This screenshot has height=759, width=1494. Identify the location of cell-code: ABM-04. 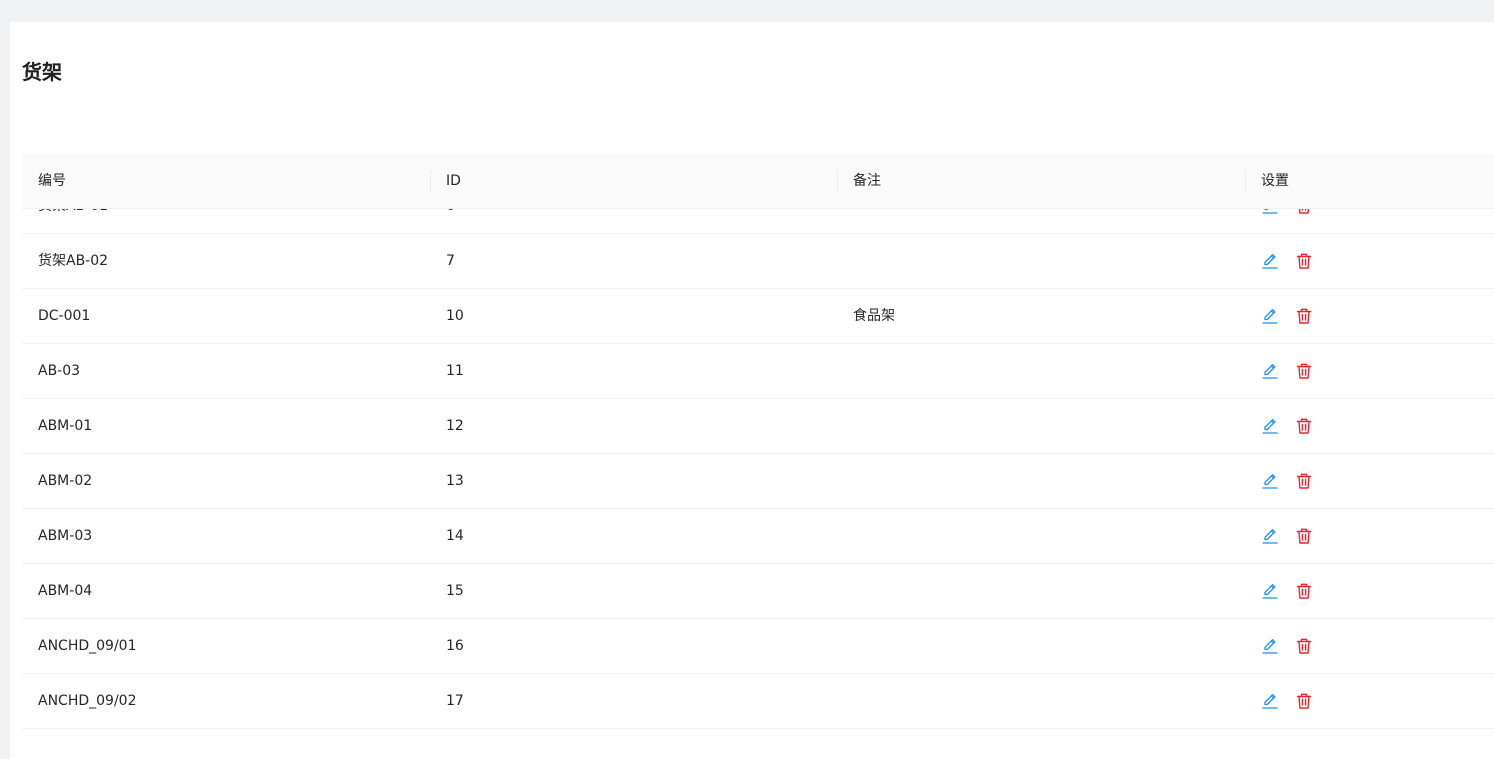
(65, 591).